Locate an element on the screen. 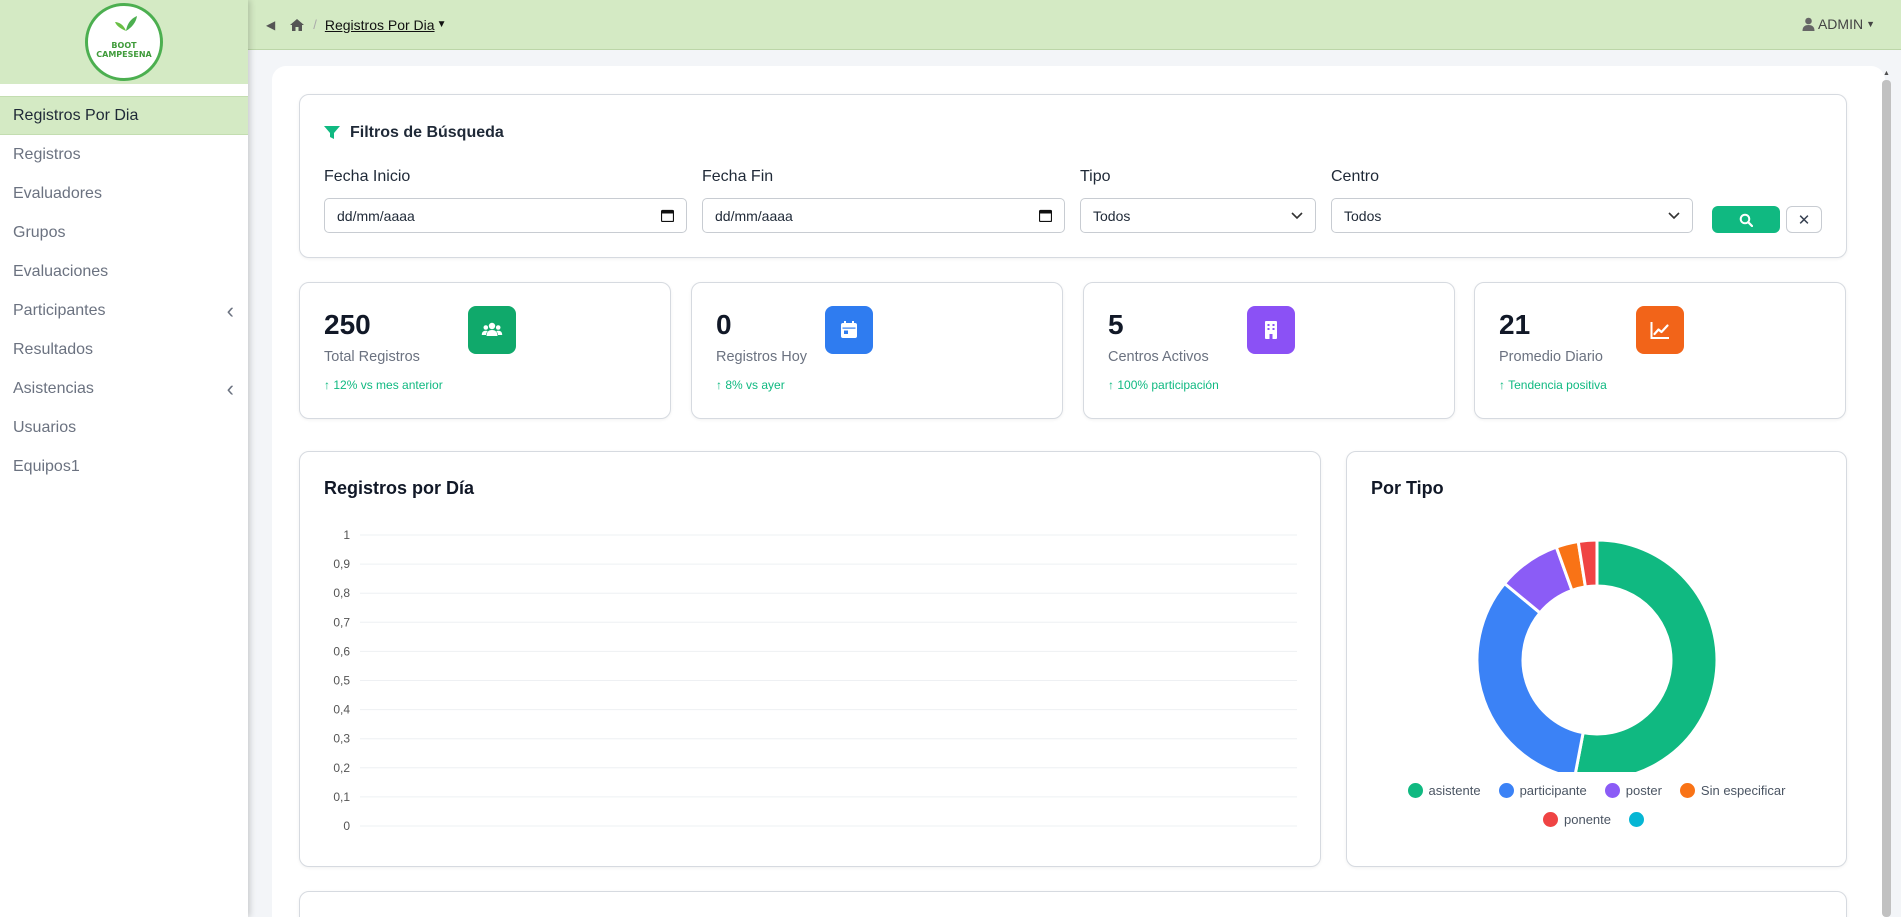 The width and height of the screenshot is (1901, 917). scrollbar-thumb is located at coordinates (1886, 498).